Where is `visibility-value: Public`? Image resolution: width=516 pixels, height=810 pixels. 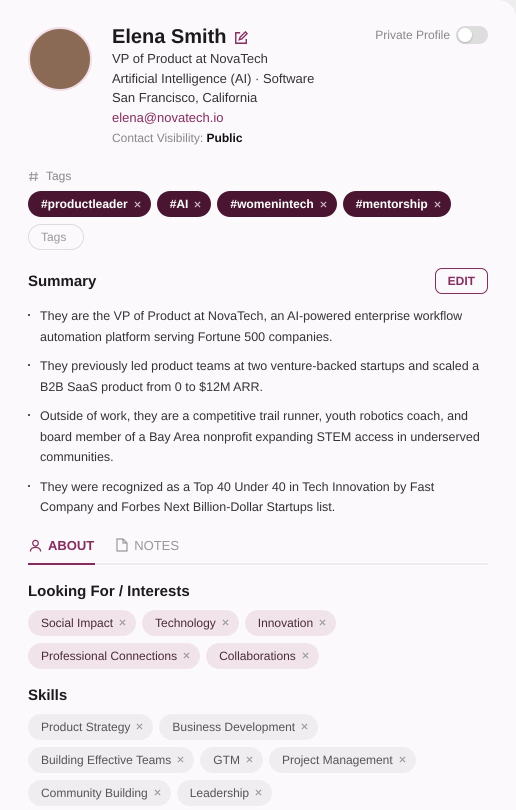
visibility-value: Public is located at coordinates (224, 138).